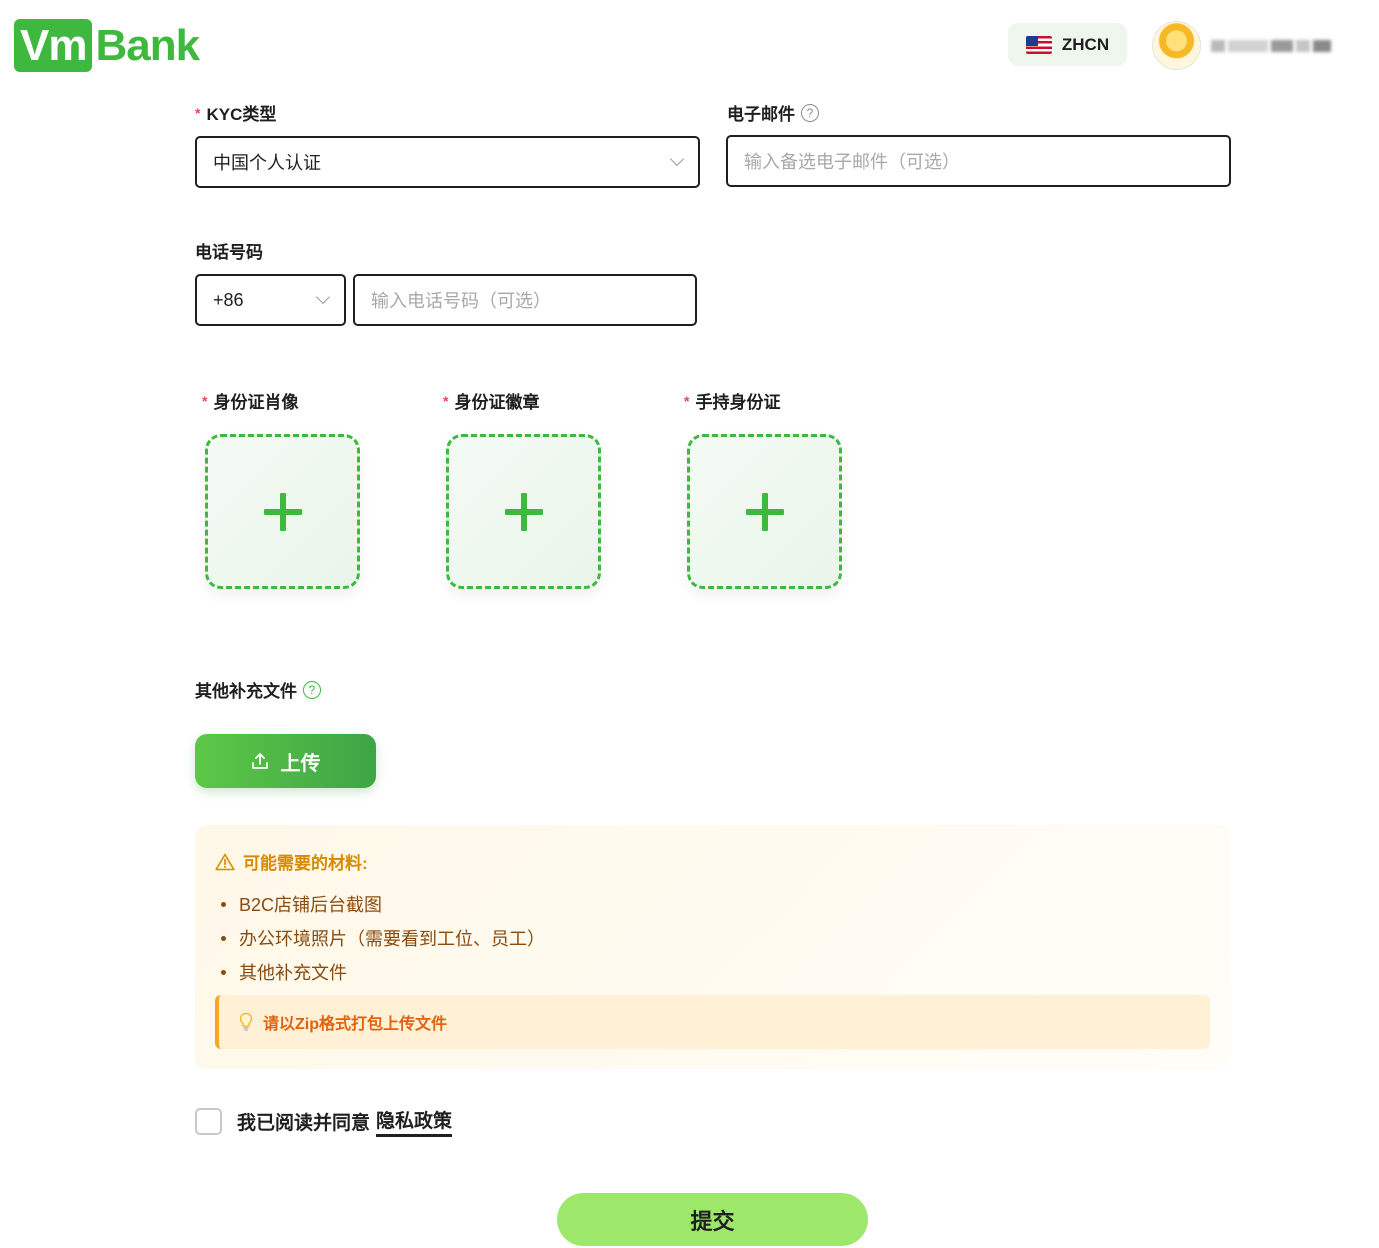  Describe the element at coordinates (1281, 46) in the screenshot. I see `username-redacted` at that location.